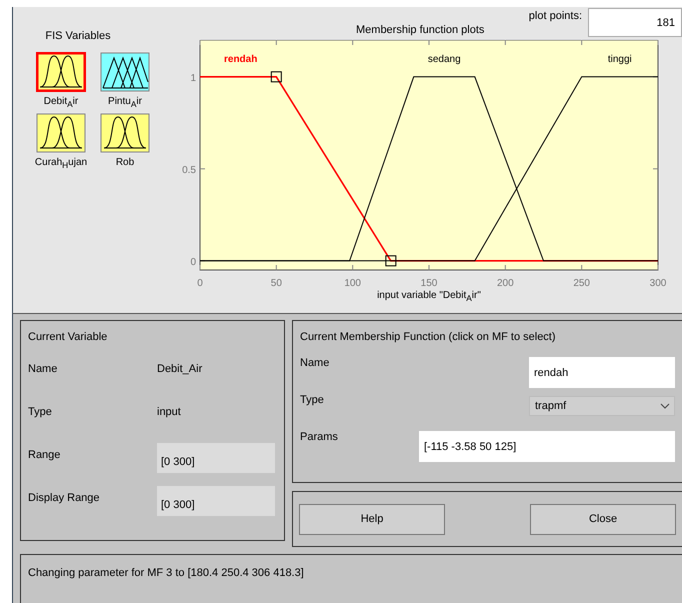 Image resolution: width=682 pixels, height=603 pixels. I want to click on panel-title: Current Variable, so click(68, 337).